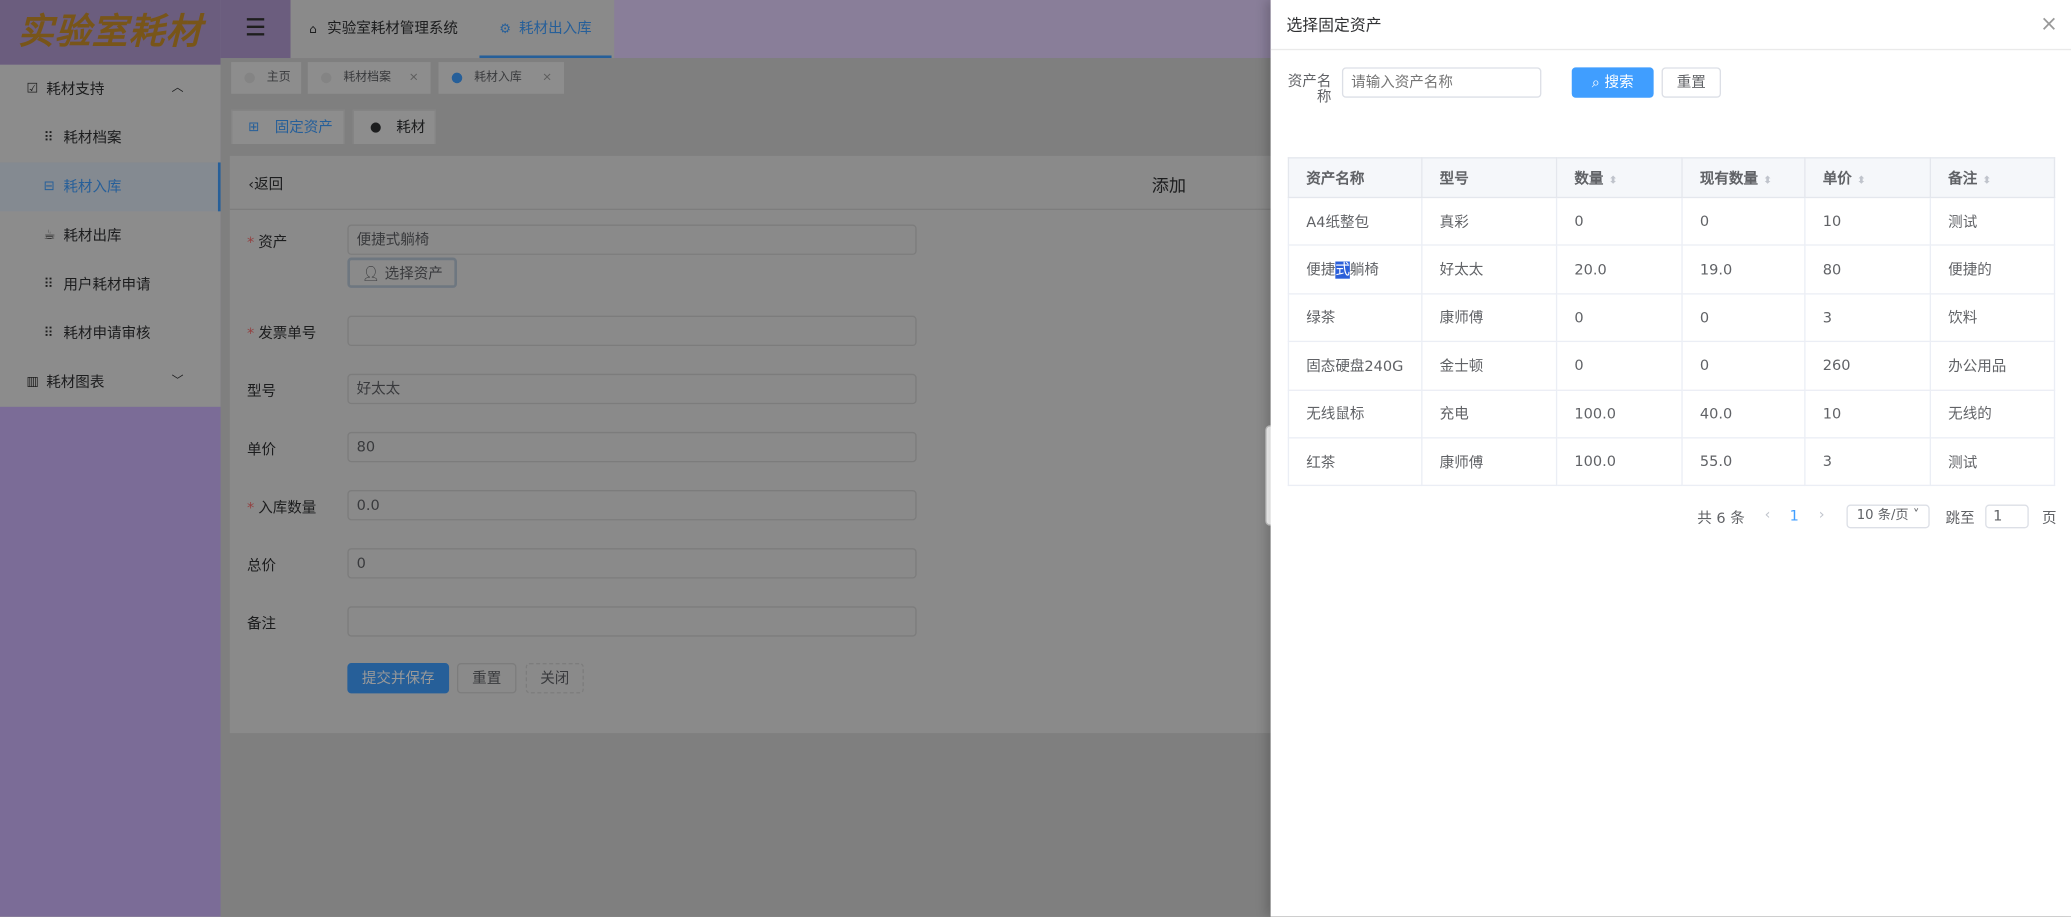  I want to click on page-suffix: 页, so click(2049, 518).